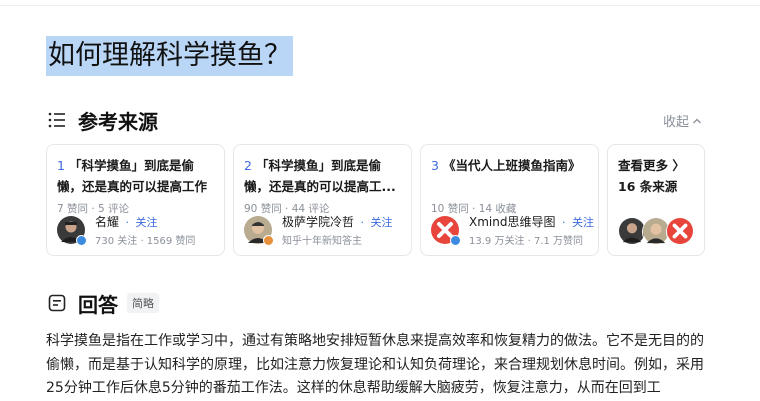 The height and width of the screenshot is (401, 760). What do you see at coordinates (56, 120) in the screenshot?
I see `list-icon` at bounding box center [56, 120].